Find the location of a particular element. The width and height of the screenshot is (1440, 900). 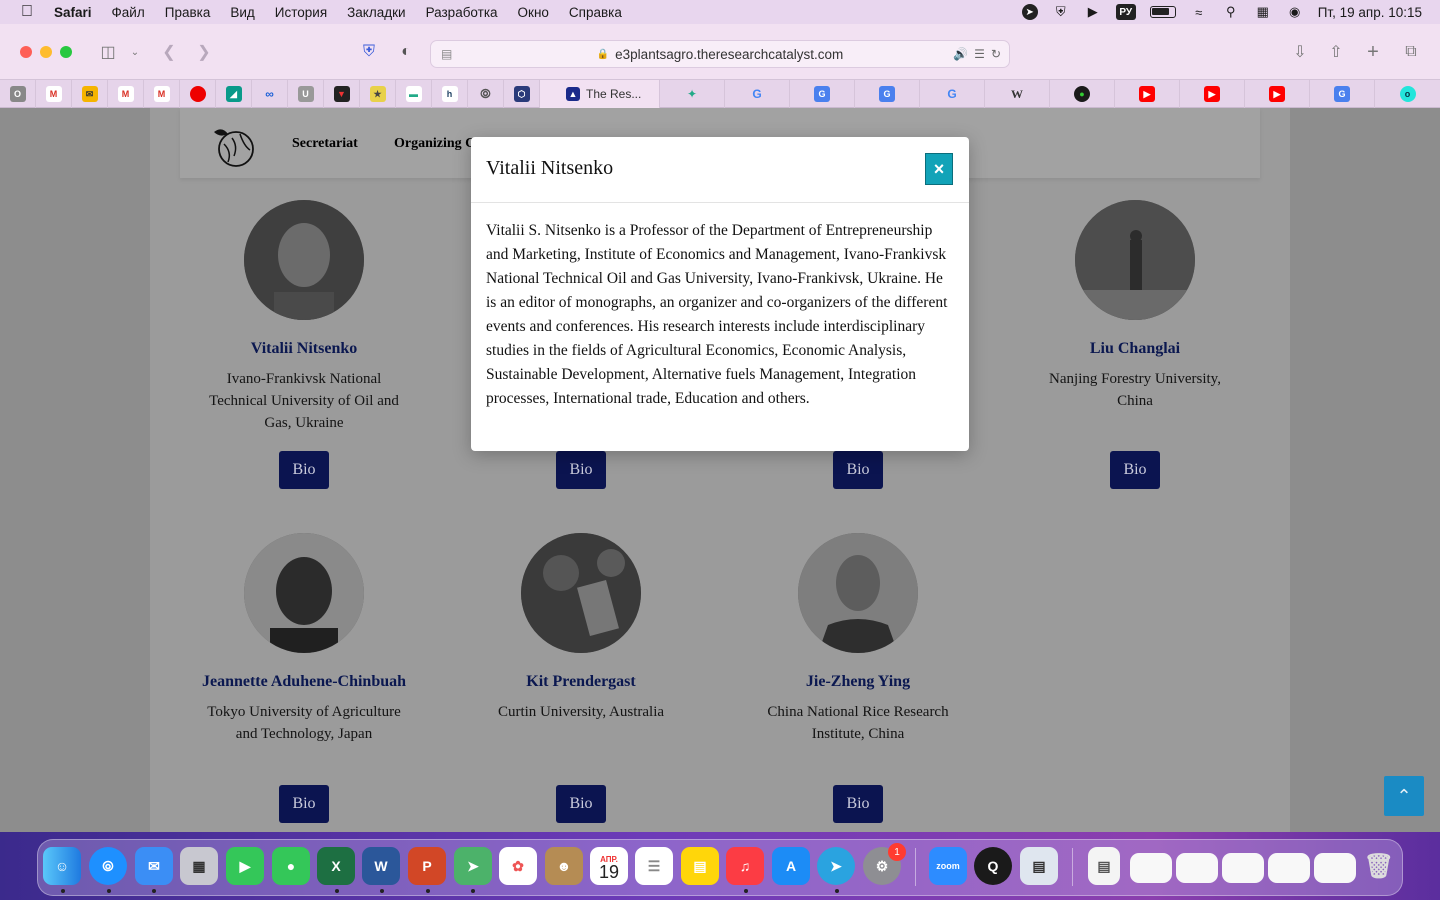

safari-icon: ⦾ is located at coordinates (108, 866).